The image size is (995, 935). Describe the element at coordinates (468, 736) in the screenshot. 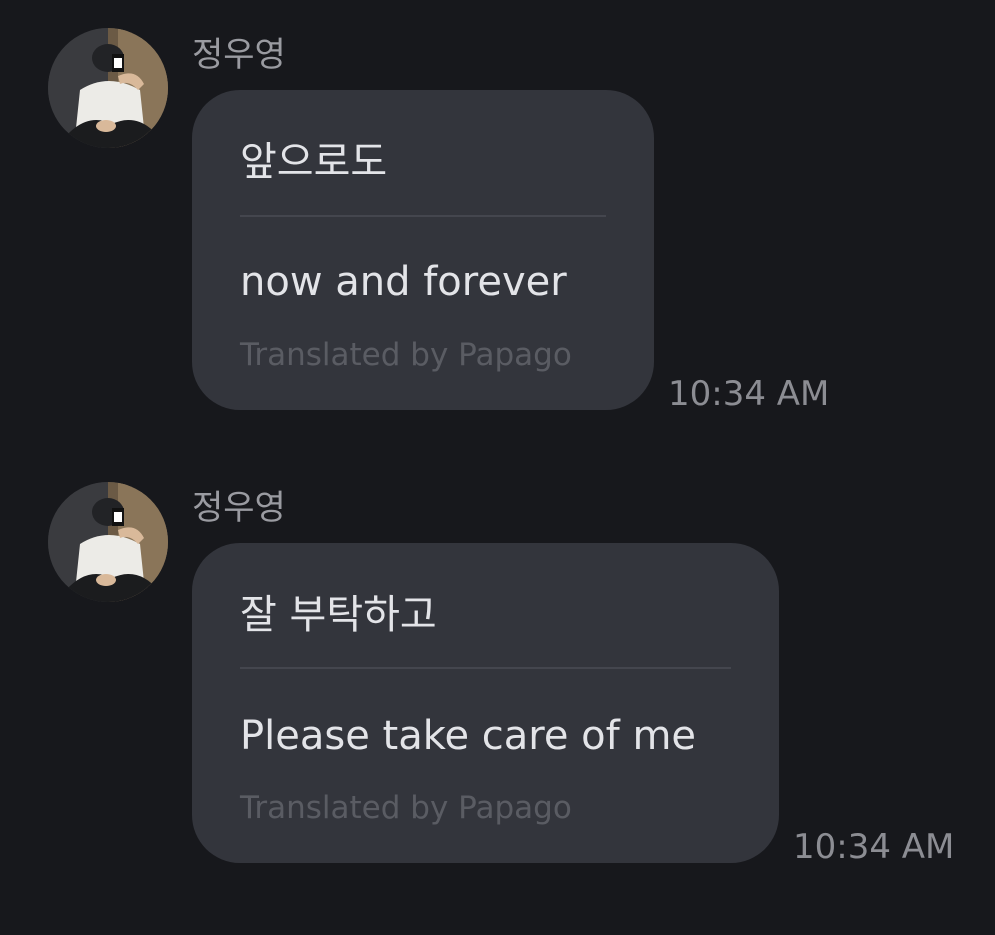

I see `translated-text: Please take care of me` at that location.